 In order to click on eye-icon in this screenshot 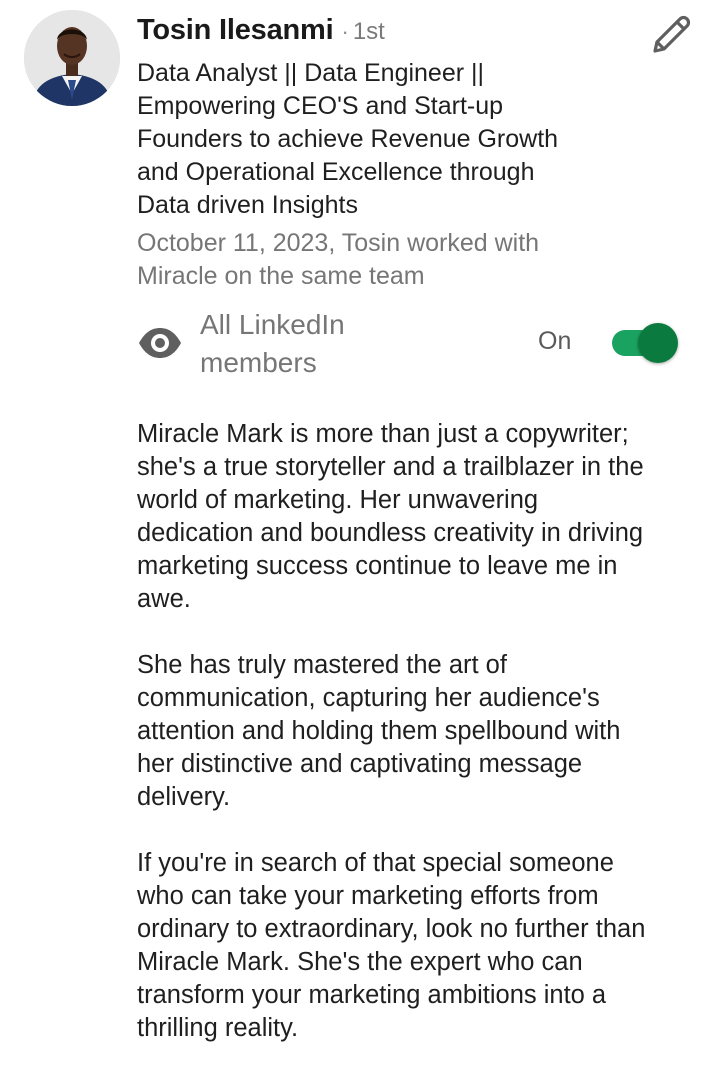, I will do `click(160, 343)`.